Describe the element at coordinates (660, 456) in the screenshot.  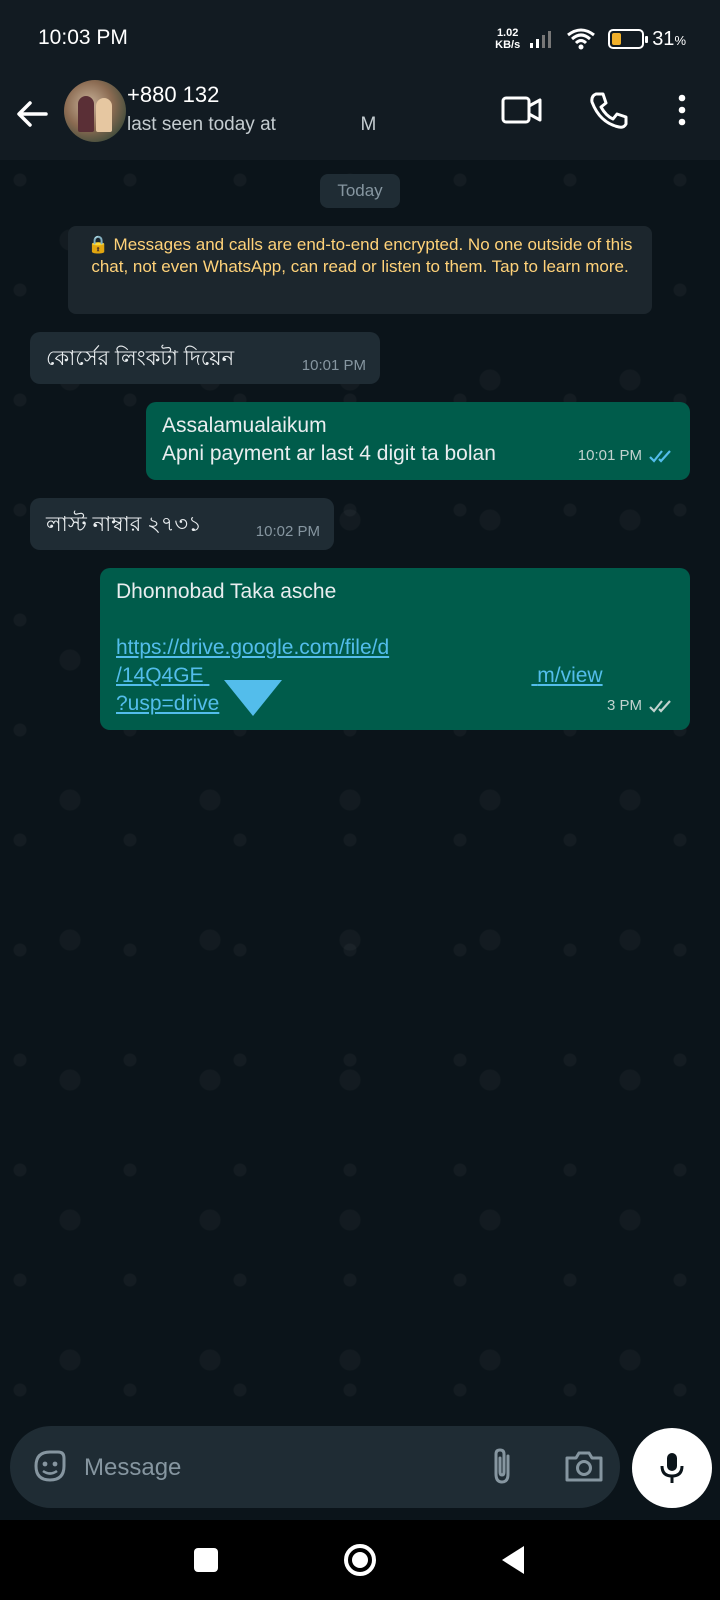
I see `read-ticks-icon` at that location.